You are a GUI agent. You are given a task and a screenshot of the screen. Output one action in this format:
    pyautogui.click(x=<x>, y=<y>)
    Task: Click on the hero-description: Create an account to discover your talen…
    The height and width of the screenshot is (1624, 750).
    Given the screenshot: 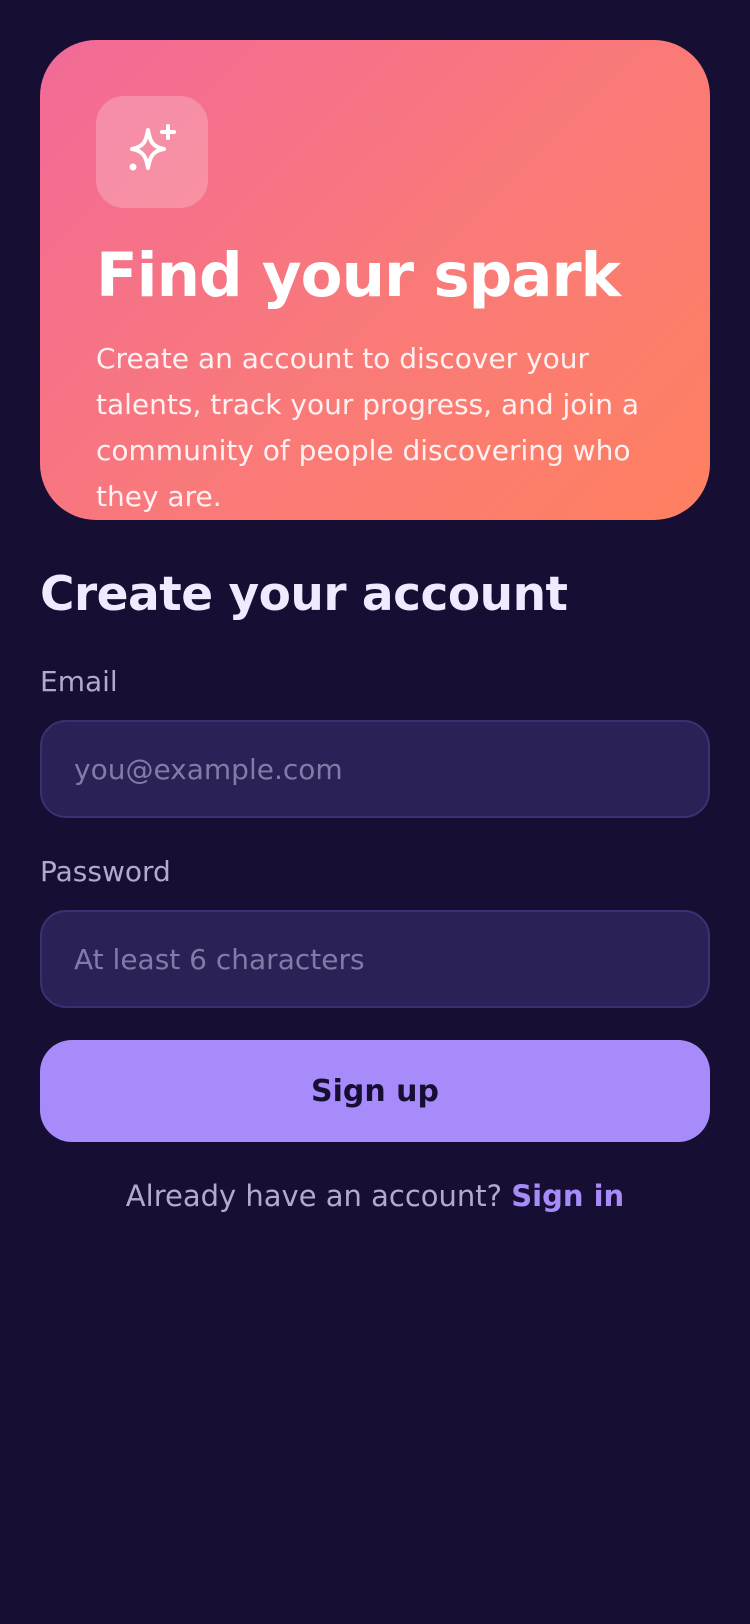 What is the action you would take?
    pyautogui.click(x=368, y=427)
    